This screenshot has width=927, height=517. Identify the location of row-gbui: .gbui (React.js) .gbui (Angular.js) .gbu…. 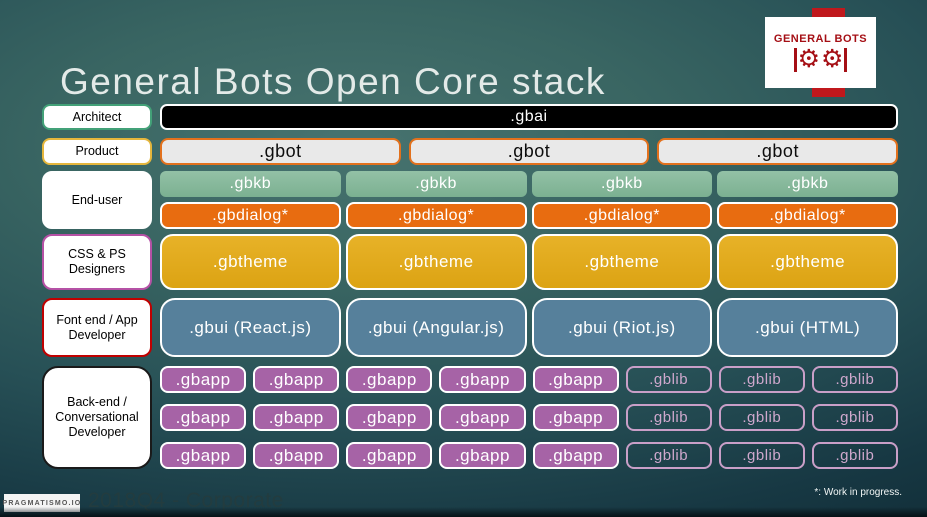
(529, 327).